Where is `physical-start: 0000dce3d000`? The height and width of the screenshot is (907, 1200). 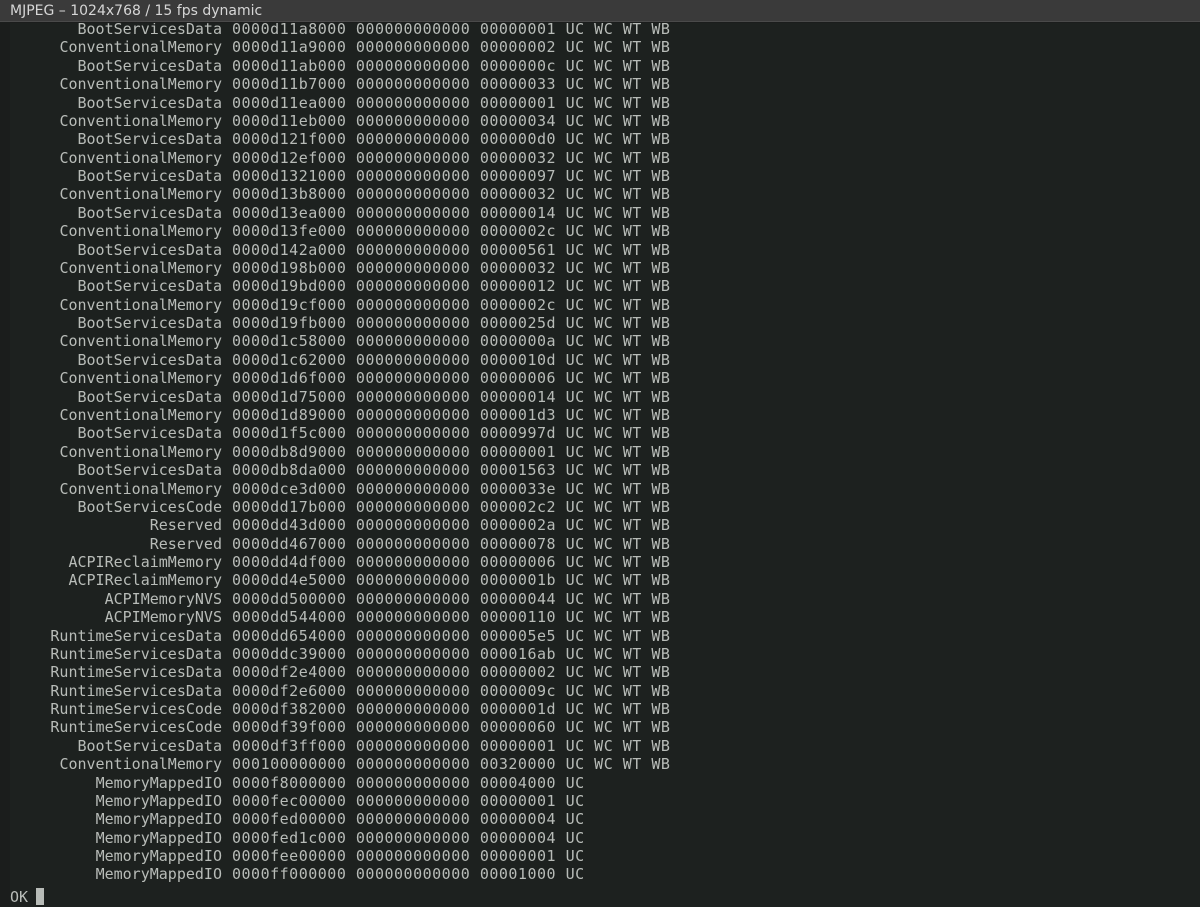
physical-start: 0000dce3d000 is located at coordinates (289, 488).